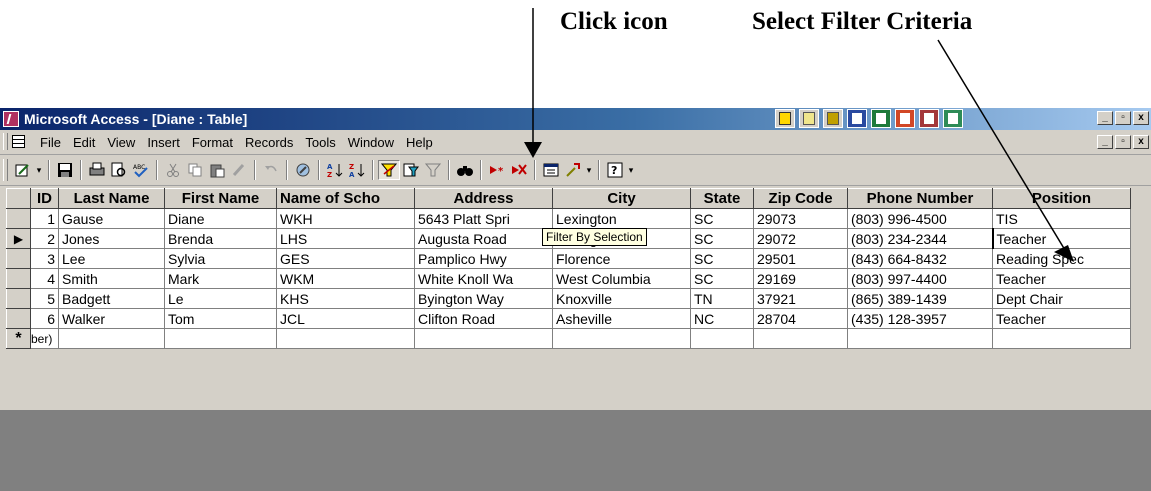  I want to click on cell-city: West Columbia, so click(621, 278).